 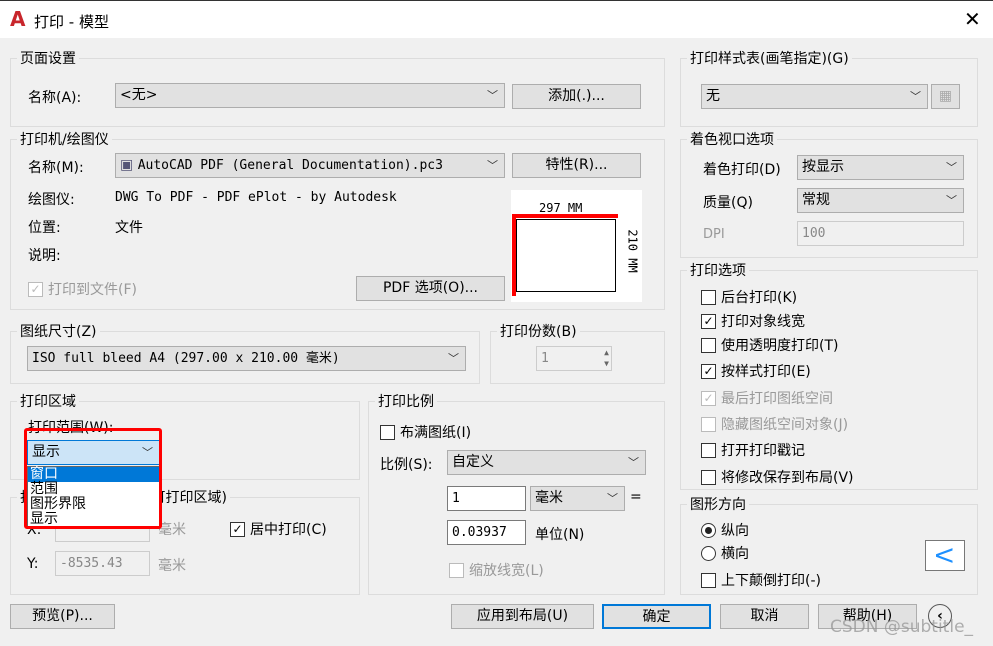 I want to click on label: 说明:, so click(x=44, y=256).